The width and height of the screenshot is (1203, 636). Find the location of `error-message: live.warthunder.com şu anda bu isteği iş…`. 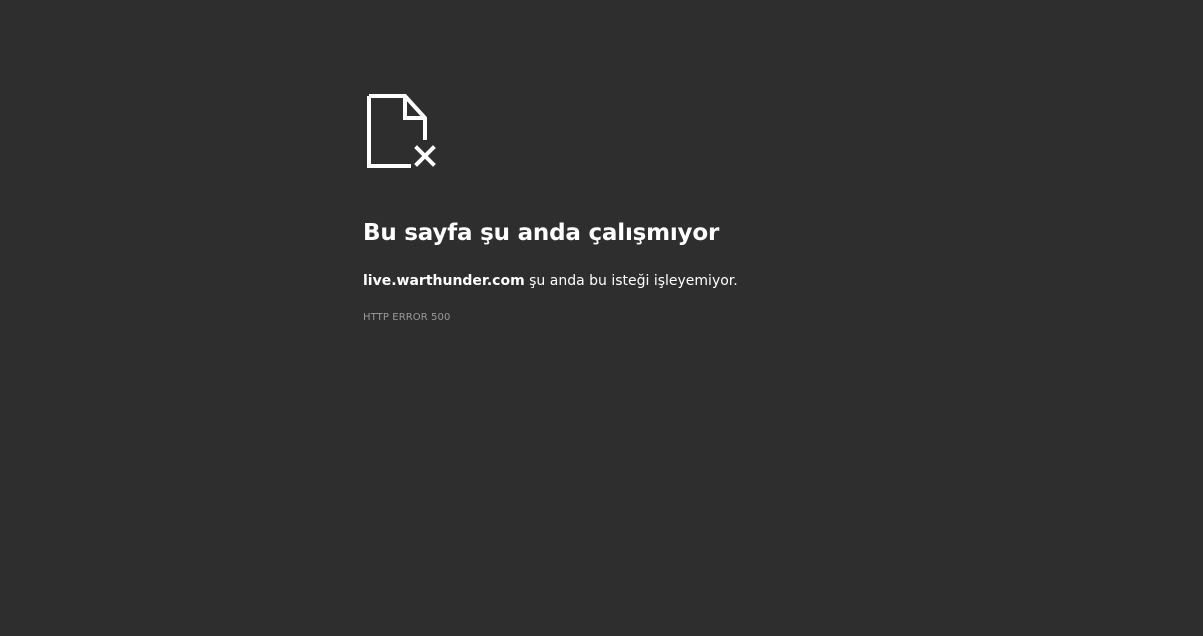

error-message: live.warthunder.com şu anda bu isteği iş… is located at coordinates (703, 281).